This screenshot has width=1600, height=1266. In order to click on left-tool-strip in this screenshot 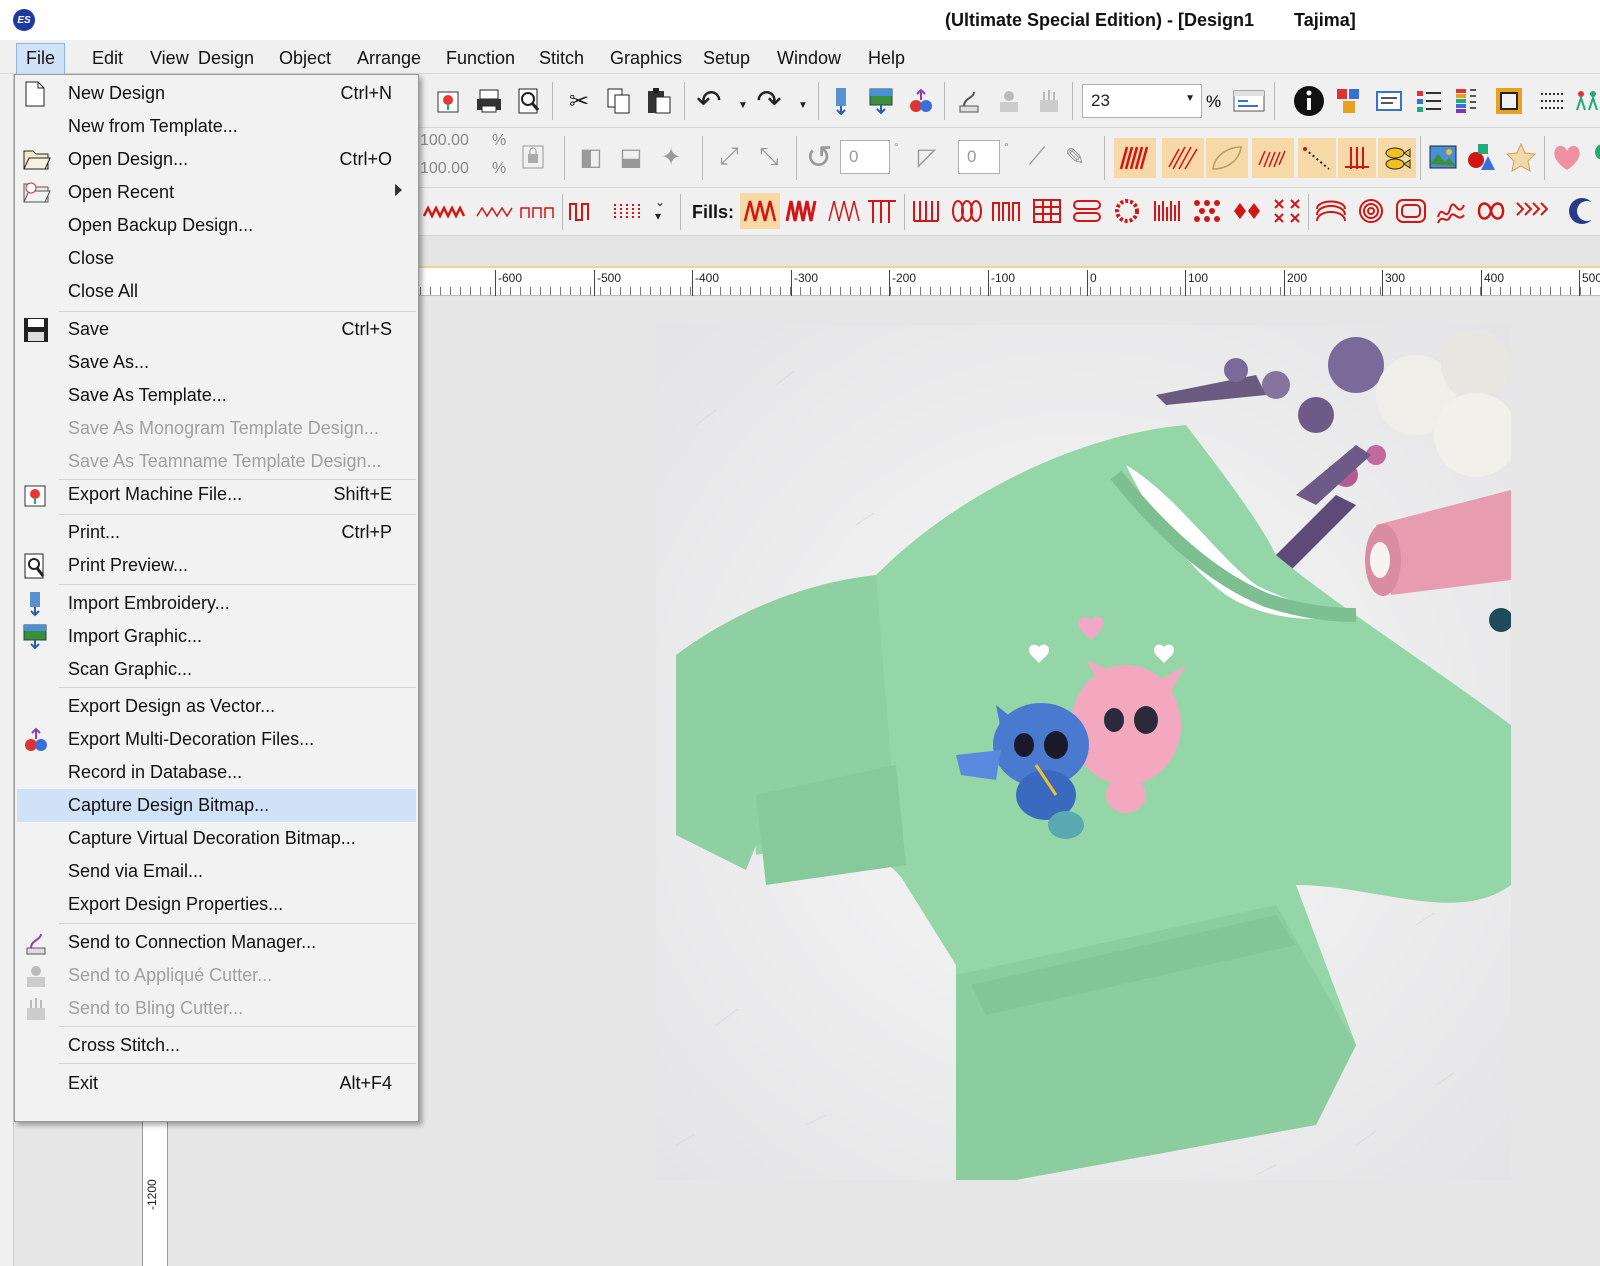, I will do `click(7, 670)`.